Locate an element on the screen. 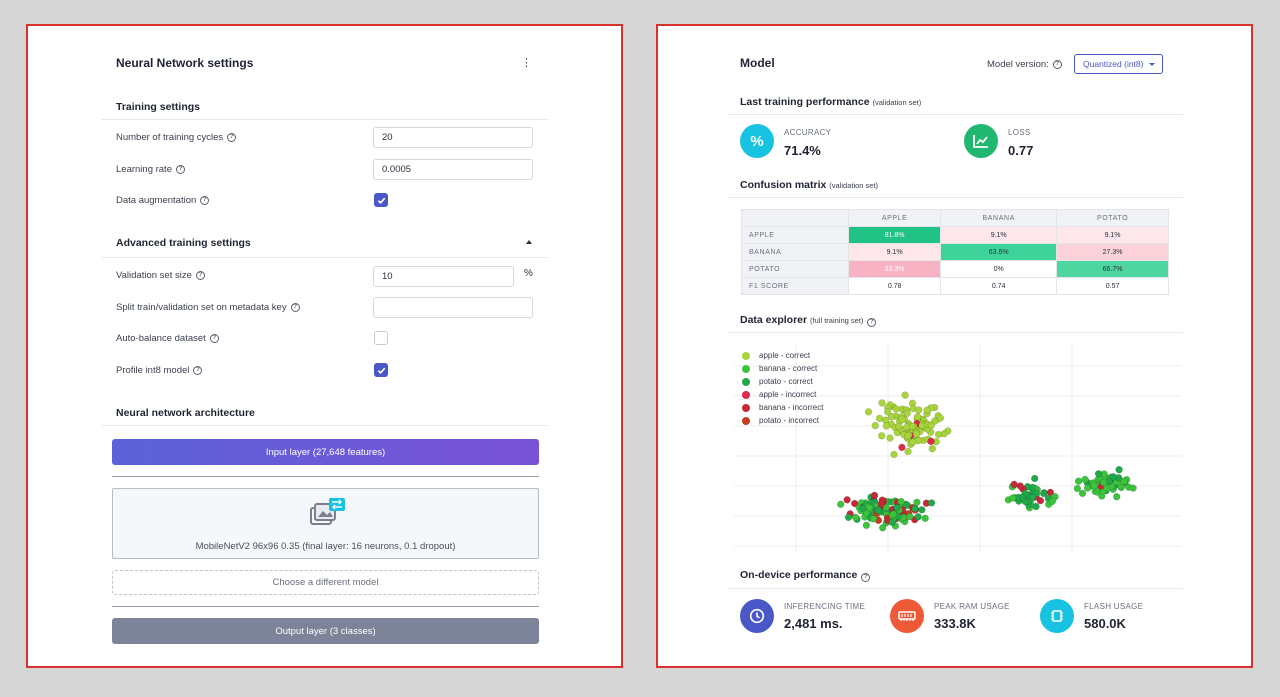 This screenshot has height=697, width=1280. collapse-caret-icon is located at coordinates (529, 242).